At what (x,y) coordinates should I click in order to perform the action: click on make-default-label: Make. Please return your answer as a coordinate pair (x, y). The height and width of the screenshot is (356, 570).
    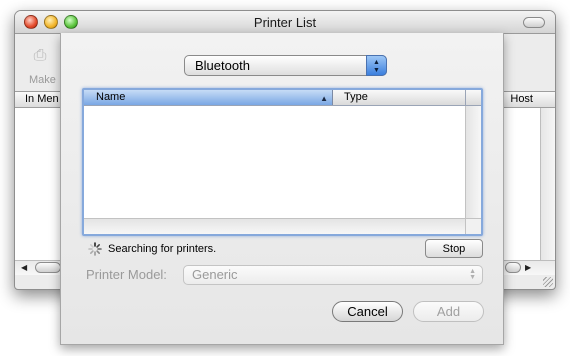
    Looking at the image, I should click on (42, 80).